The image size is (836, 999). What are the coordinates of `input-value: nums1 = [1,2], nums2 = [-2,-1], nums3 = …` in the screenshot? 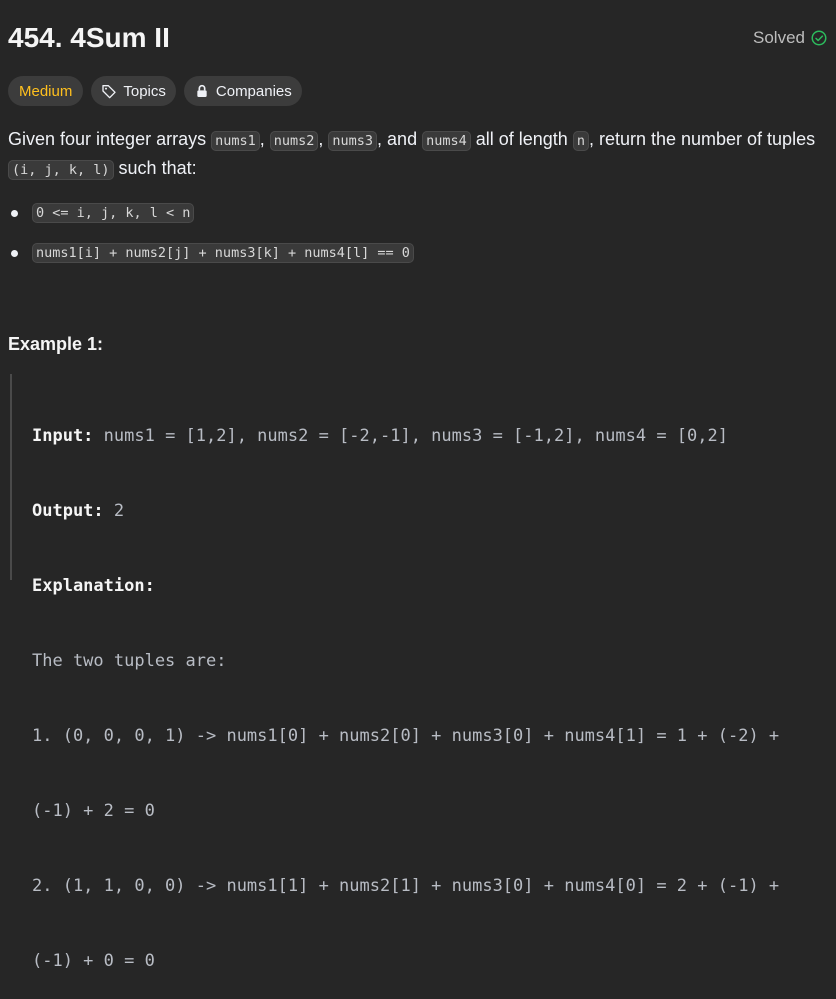 It's located at (410, 436).